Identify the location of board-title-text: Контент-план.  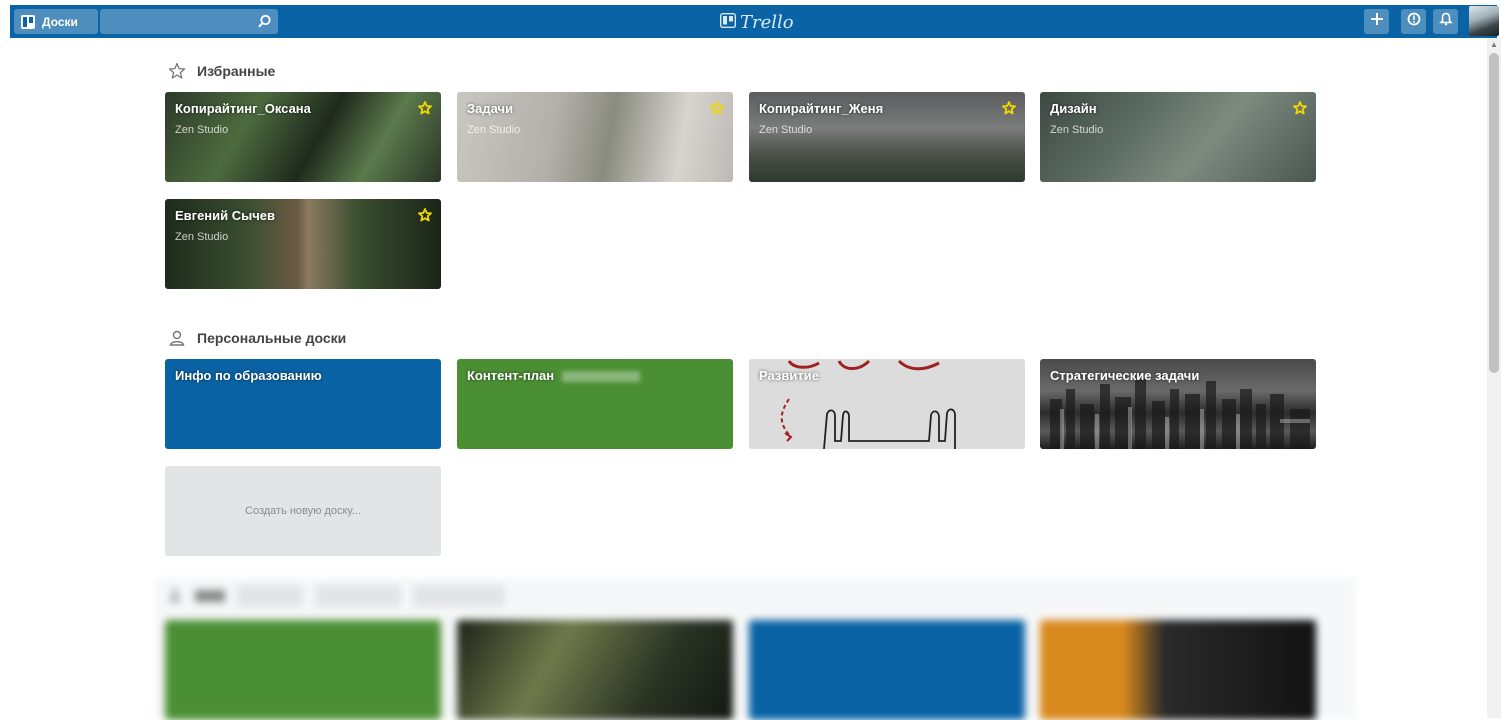
(511, 375).